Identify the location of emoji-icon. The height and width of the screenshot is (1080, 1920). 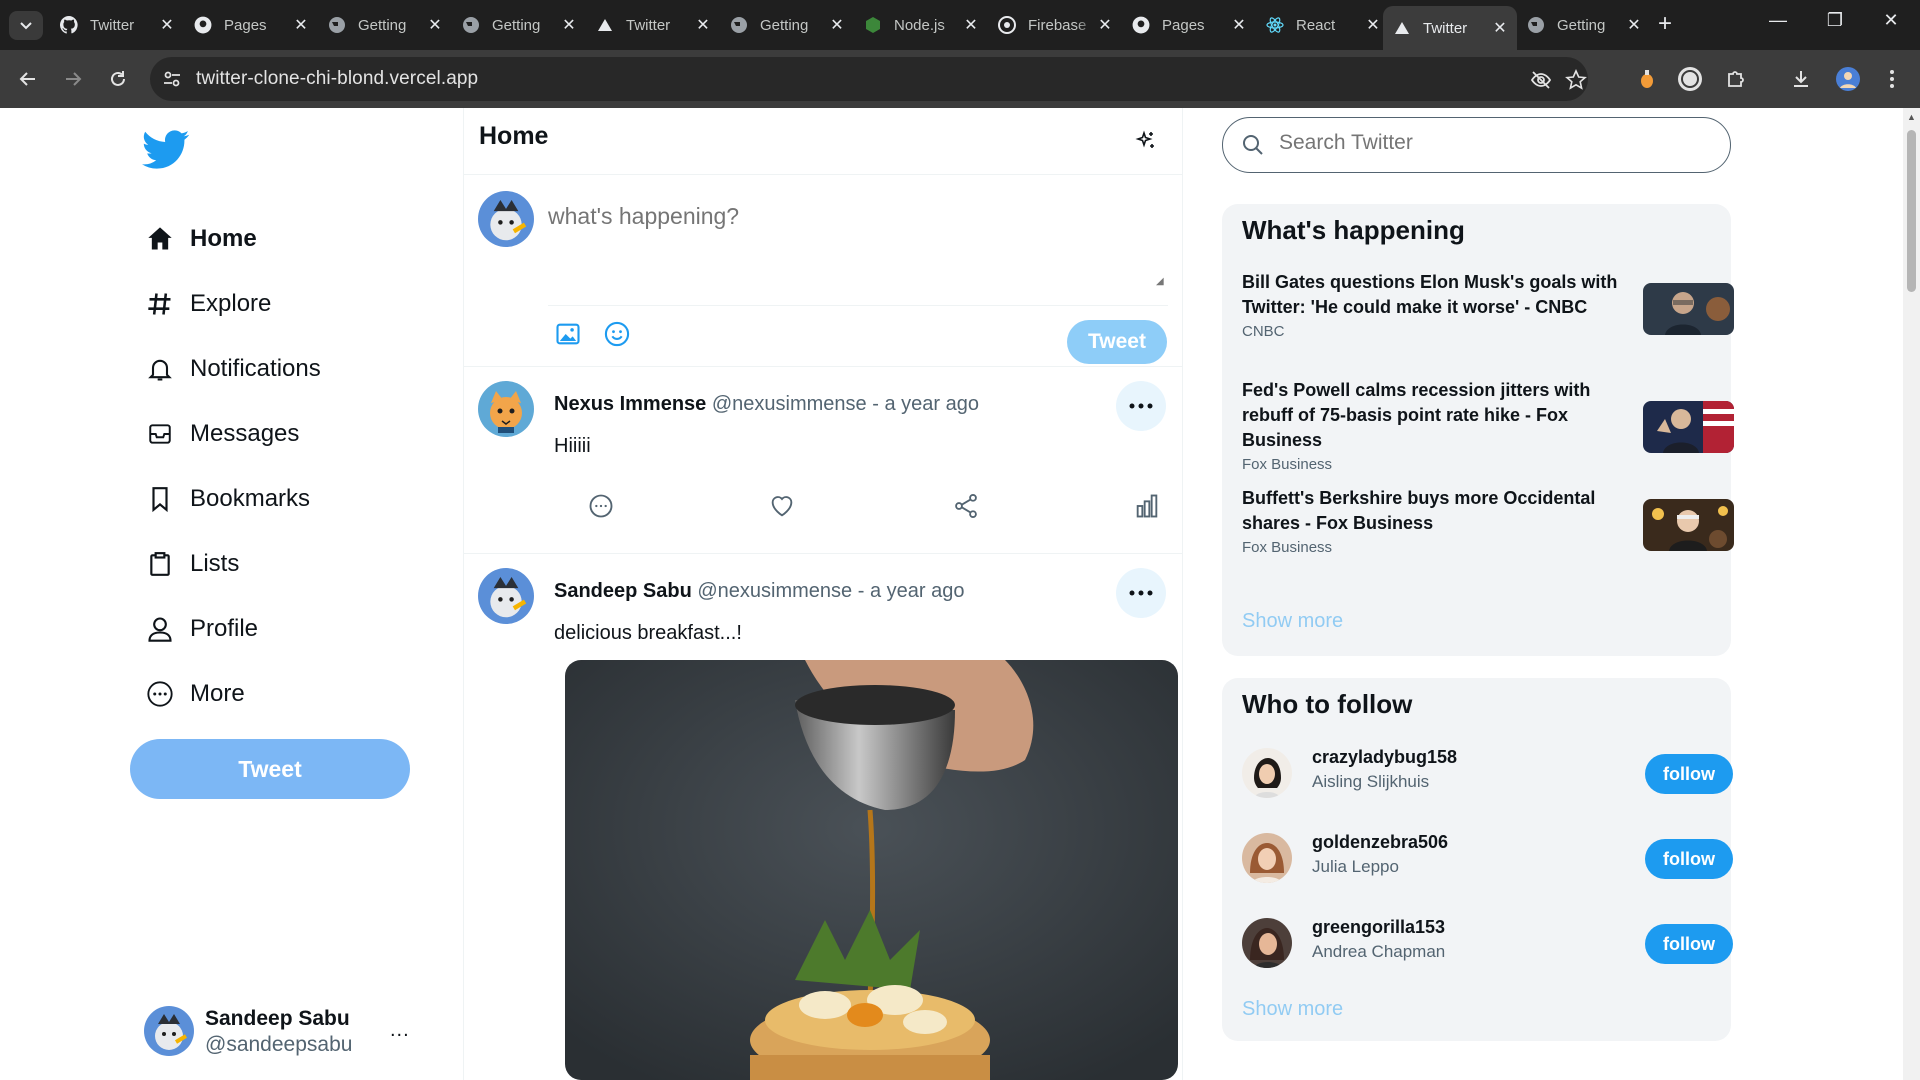
(617, 334).